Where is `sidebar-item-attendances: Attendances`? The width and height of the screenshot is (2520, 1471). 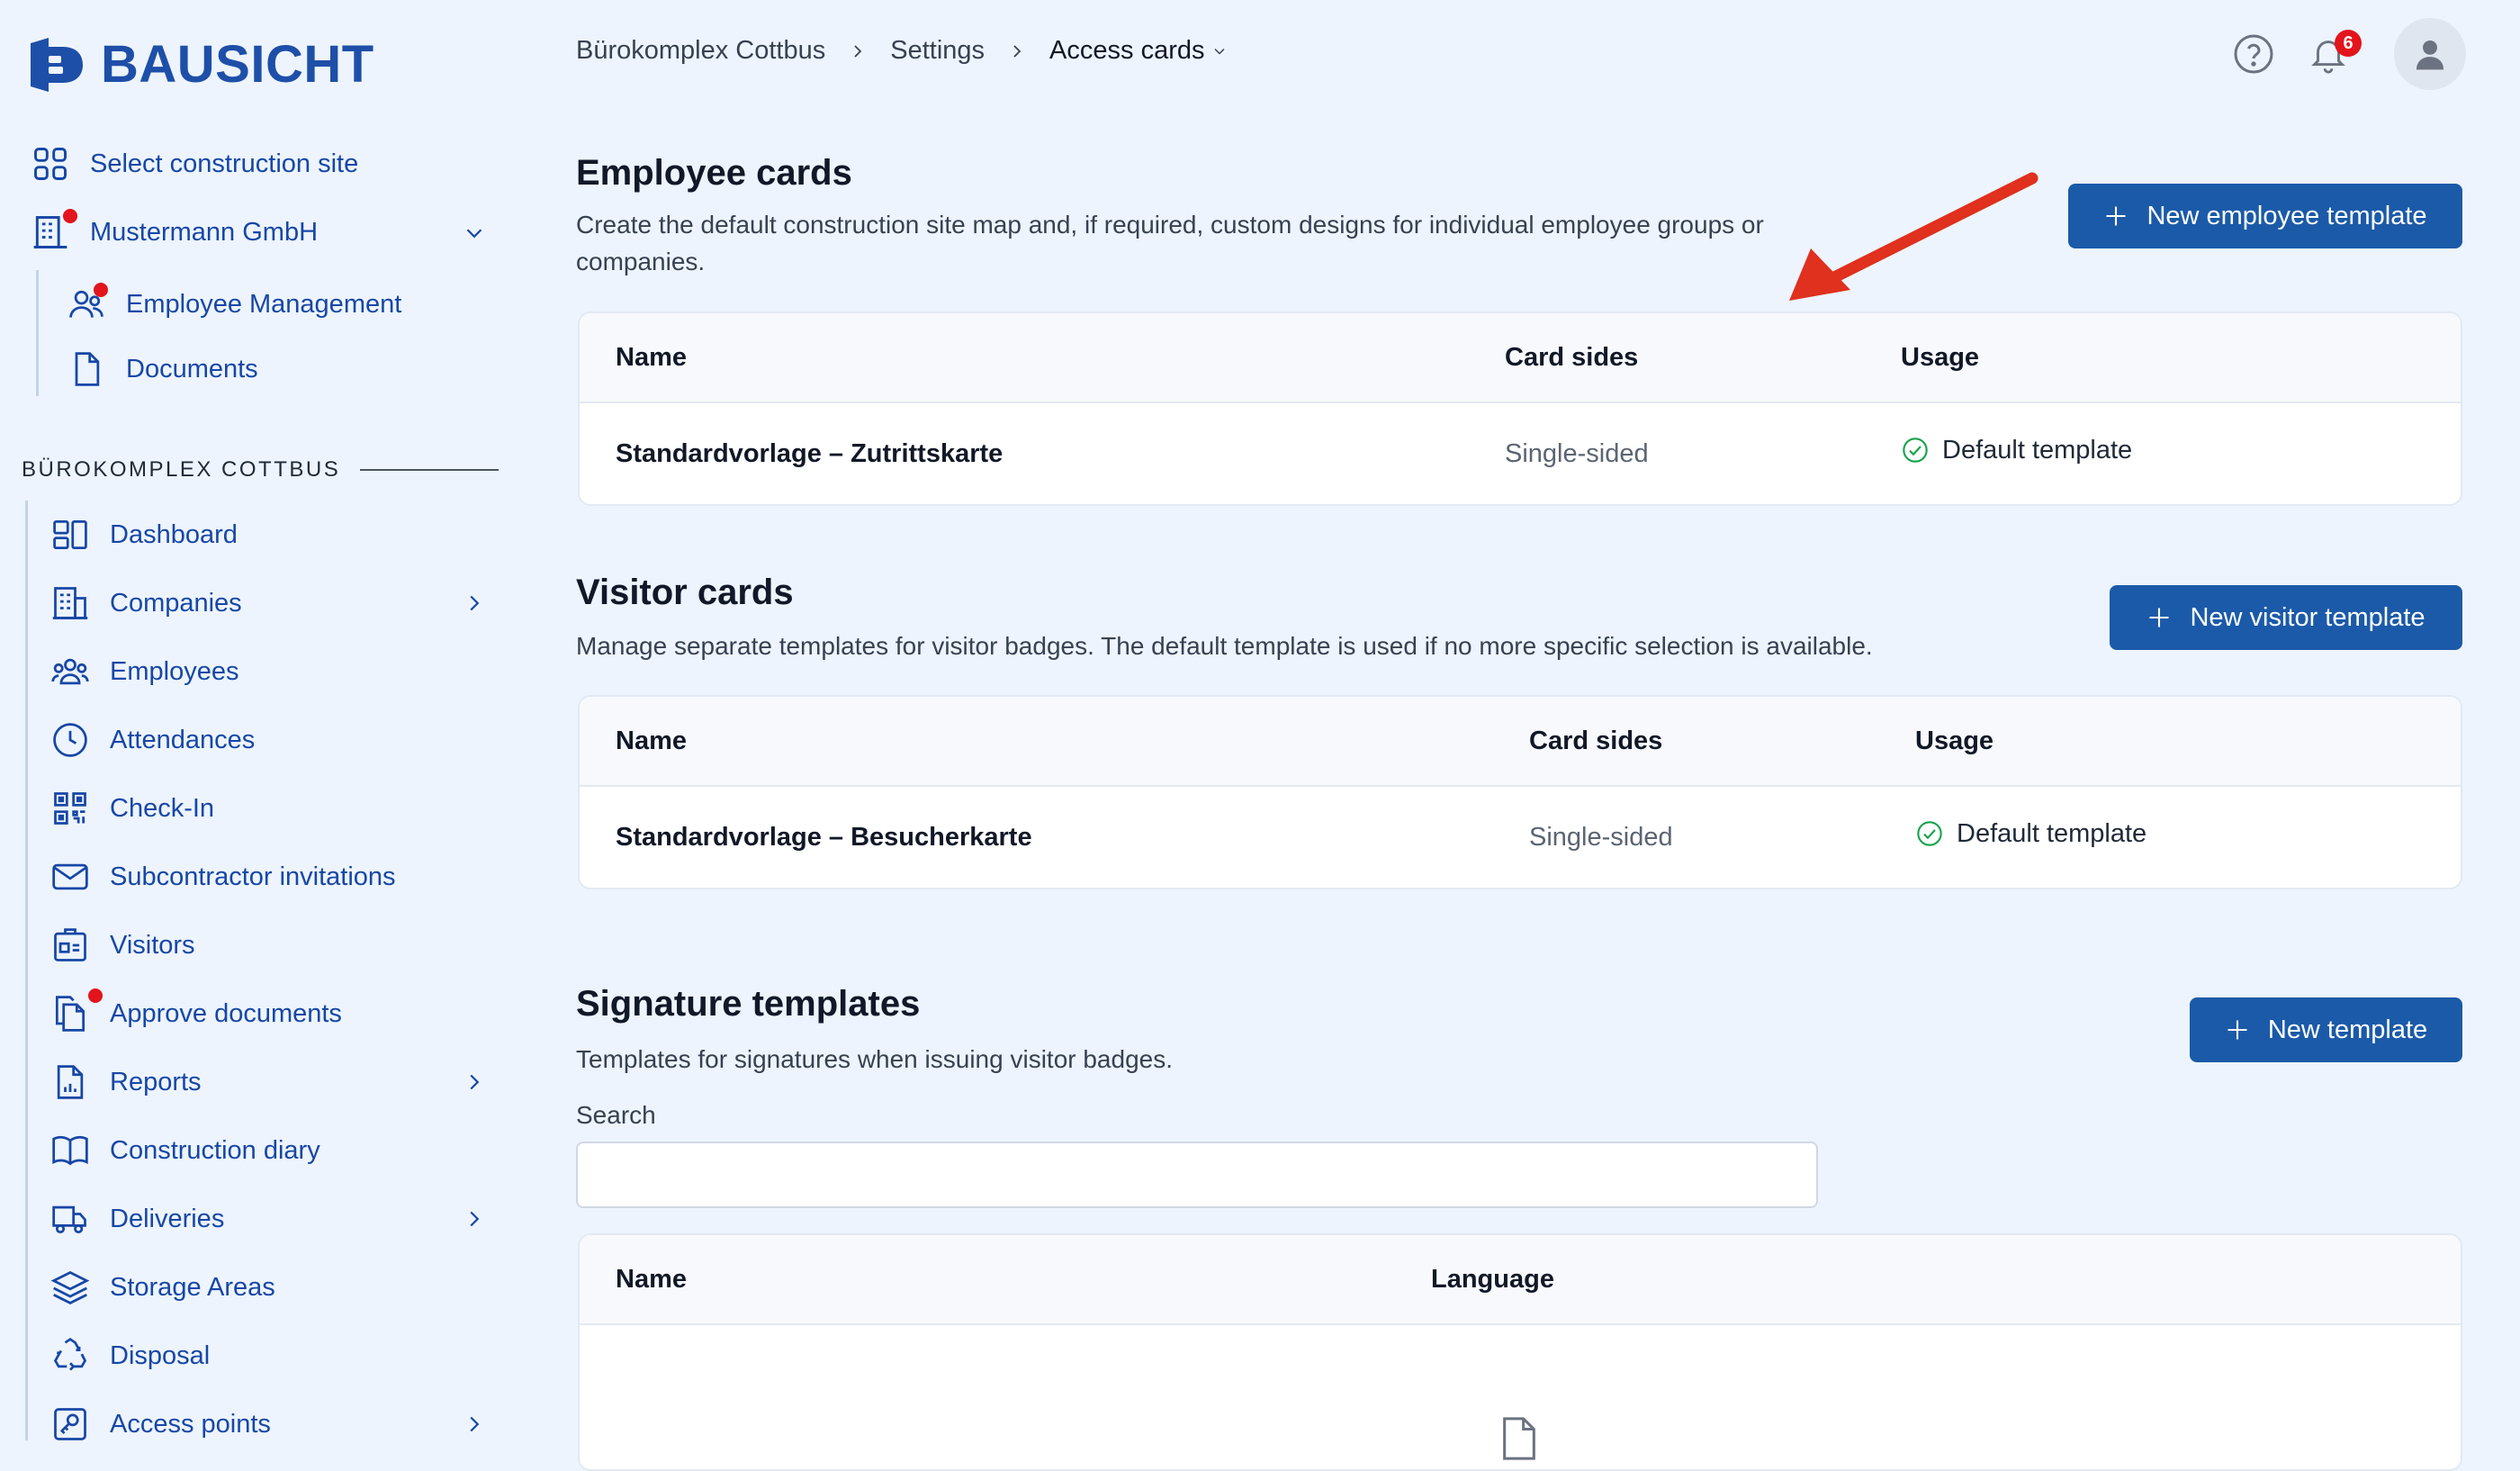
sidebar-item-attendances: Attendances is located at coordinates (153, 740).